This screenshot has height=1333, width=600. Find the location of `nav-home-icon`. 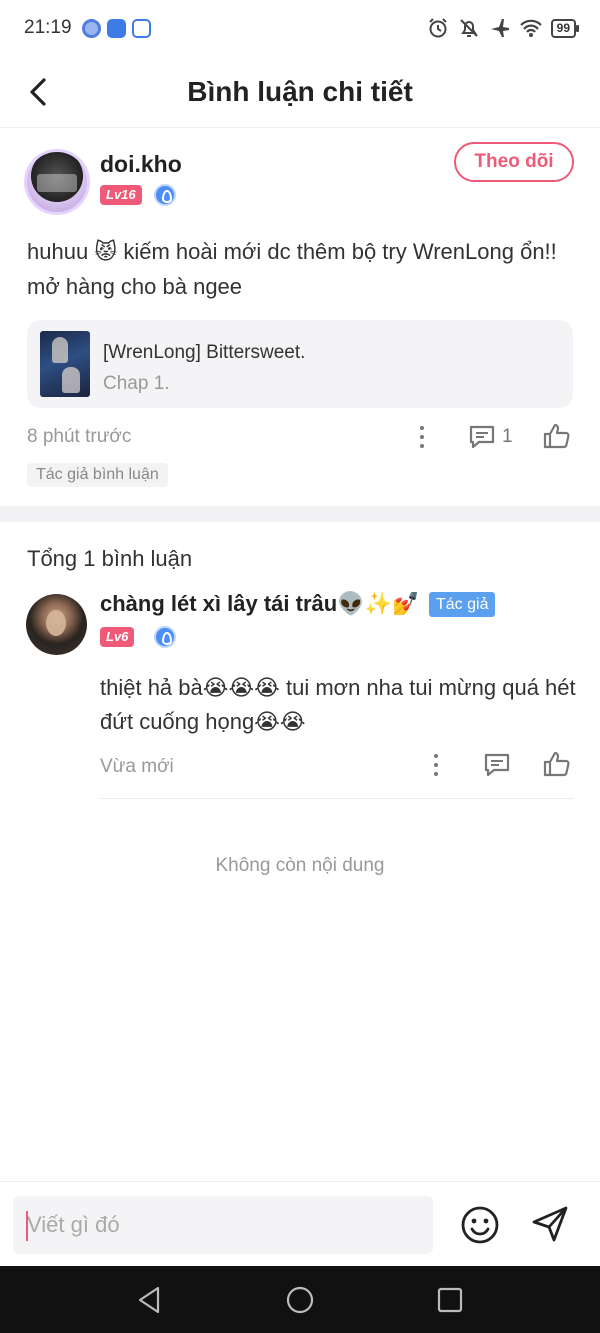

nav-home-icon is located at coordinates (300, 1300).